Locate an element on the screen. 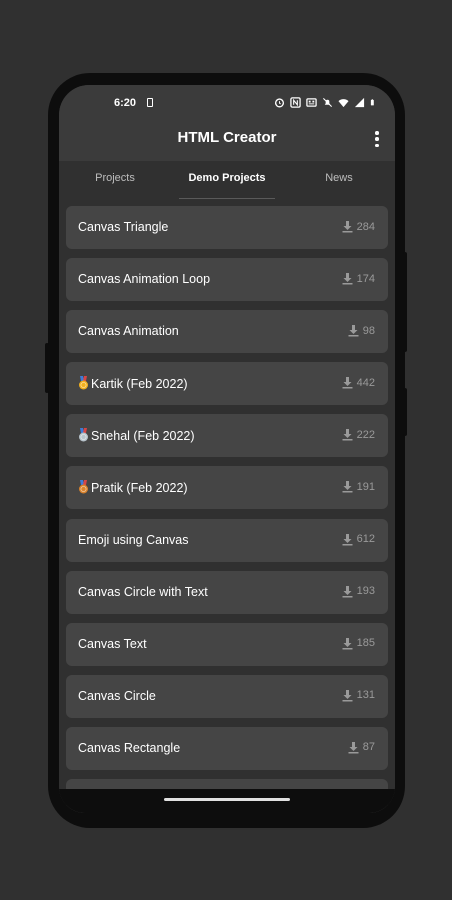 This screenshot has width=452, height=900. project-title: Canvas Circle with Text is located at coordinates (143, 592).